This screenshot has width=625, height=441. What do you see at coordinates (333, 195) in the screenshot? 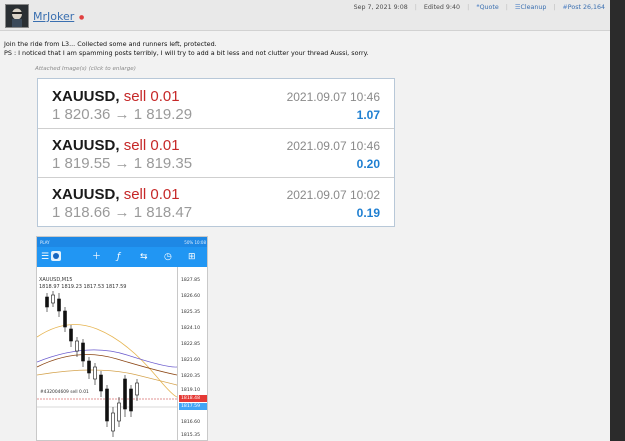
I see `trade-date: 2021.09.07 10:02` at bounding box center [333, 195].